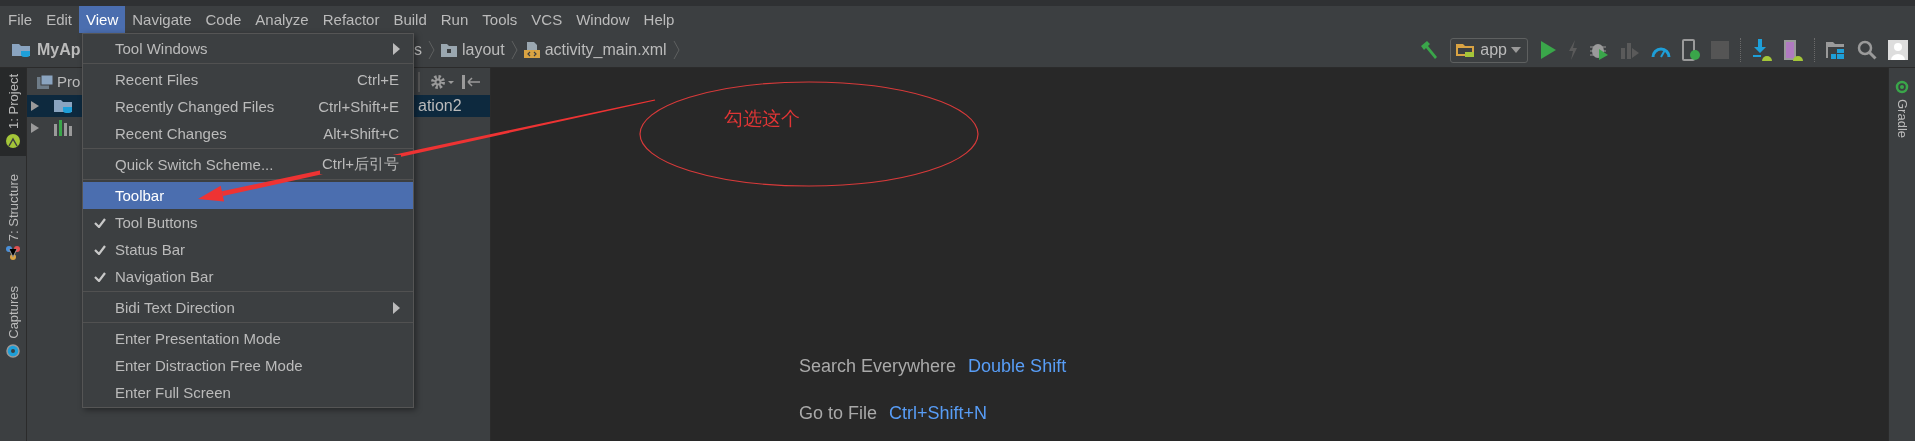 Image resolution: width=1915 pixels, height=441 pixels. Describe the element at coordinates (361, 133) in the screenshot. I see `shortcut-text: Alt+Shift+C` at that location.